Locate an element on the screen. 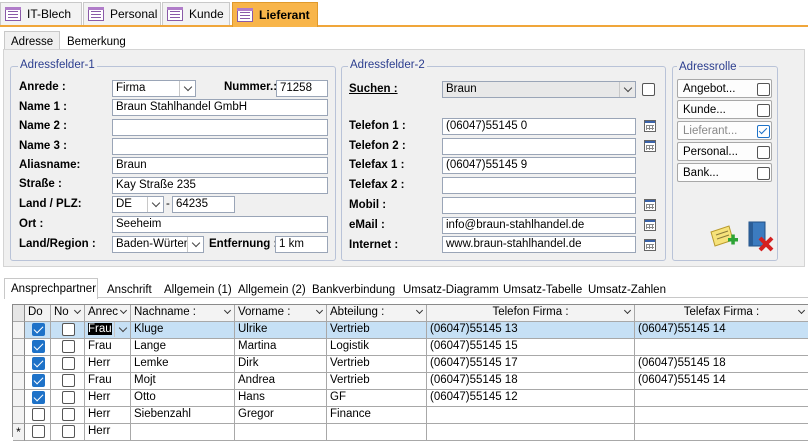 The width and height of the screenshot is (808, 441). cell-telefon: (06047)55145 15 is located at coordinates (531, 347).